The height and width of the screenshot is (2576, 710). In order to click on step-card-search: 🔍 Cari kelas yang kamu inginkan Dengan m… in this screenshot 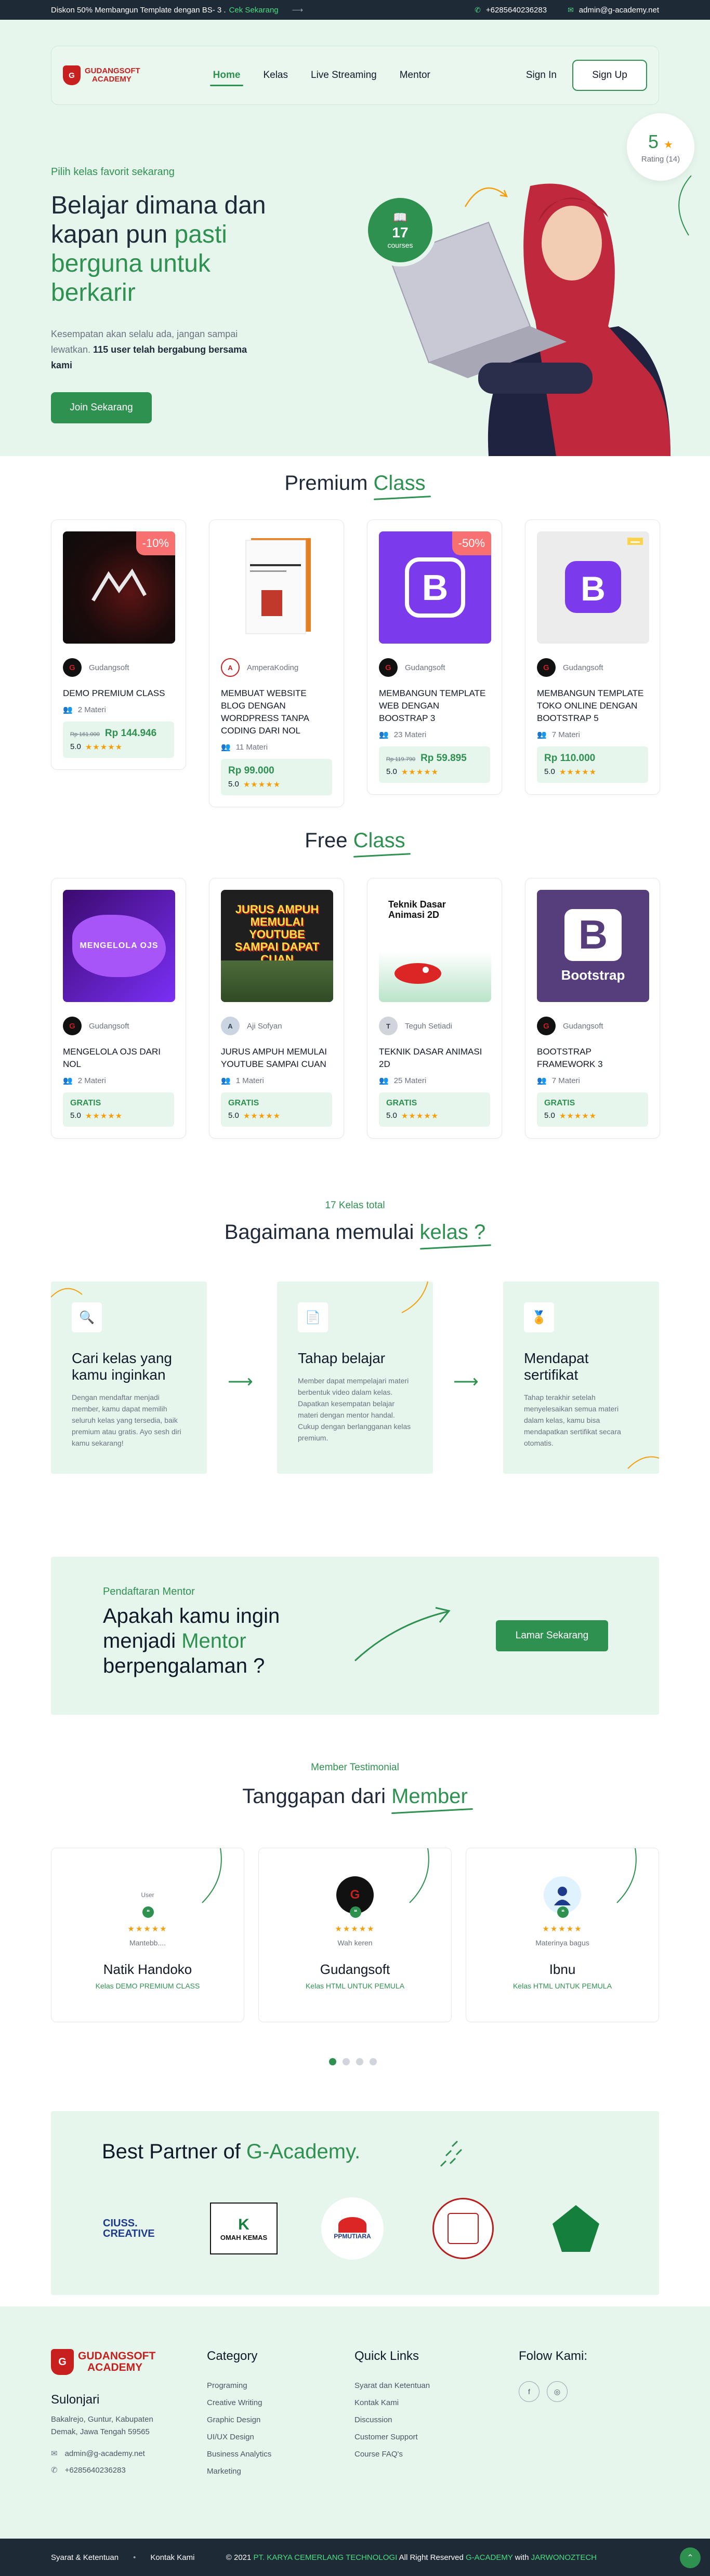, I will do `click(129, 1378)`.